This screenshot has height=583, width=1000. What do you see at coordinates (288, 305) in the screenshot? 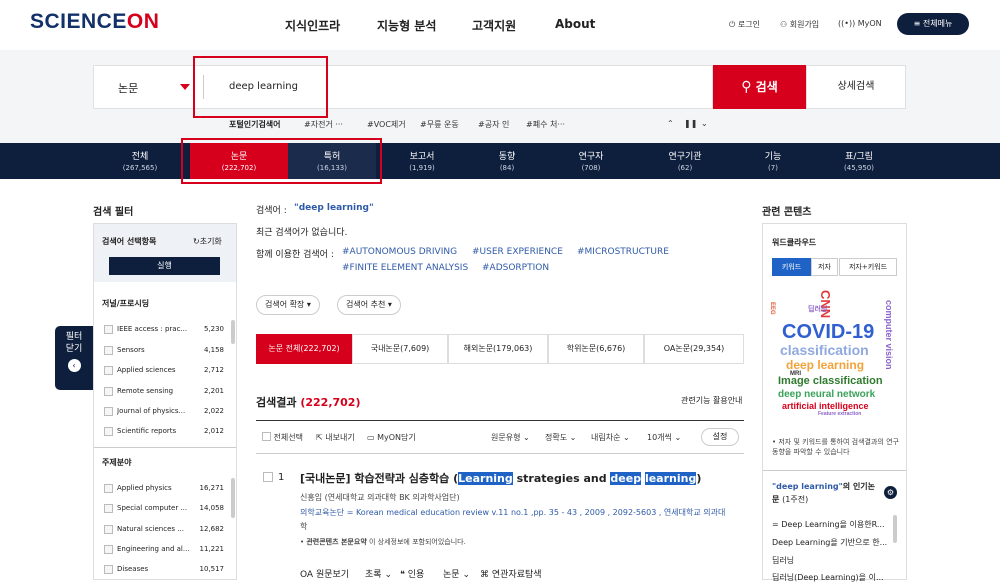
I see `expand-query-button: 검색어 확장 ▾` at bounding box center [288, 305].